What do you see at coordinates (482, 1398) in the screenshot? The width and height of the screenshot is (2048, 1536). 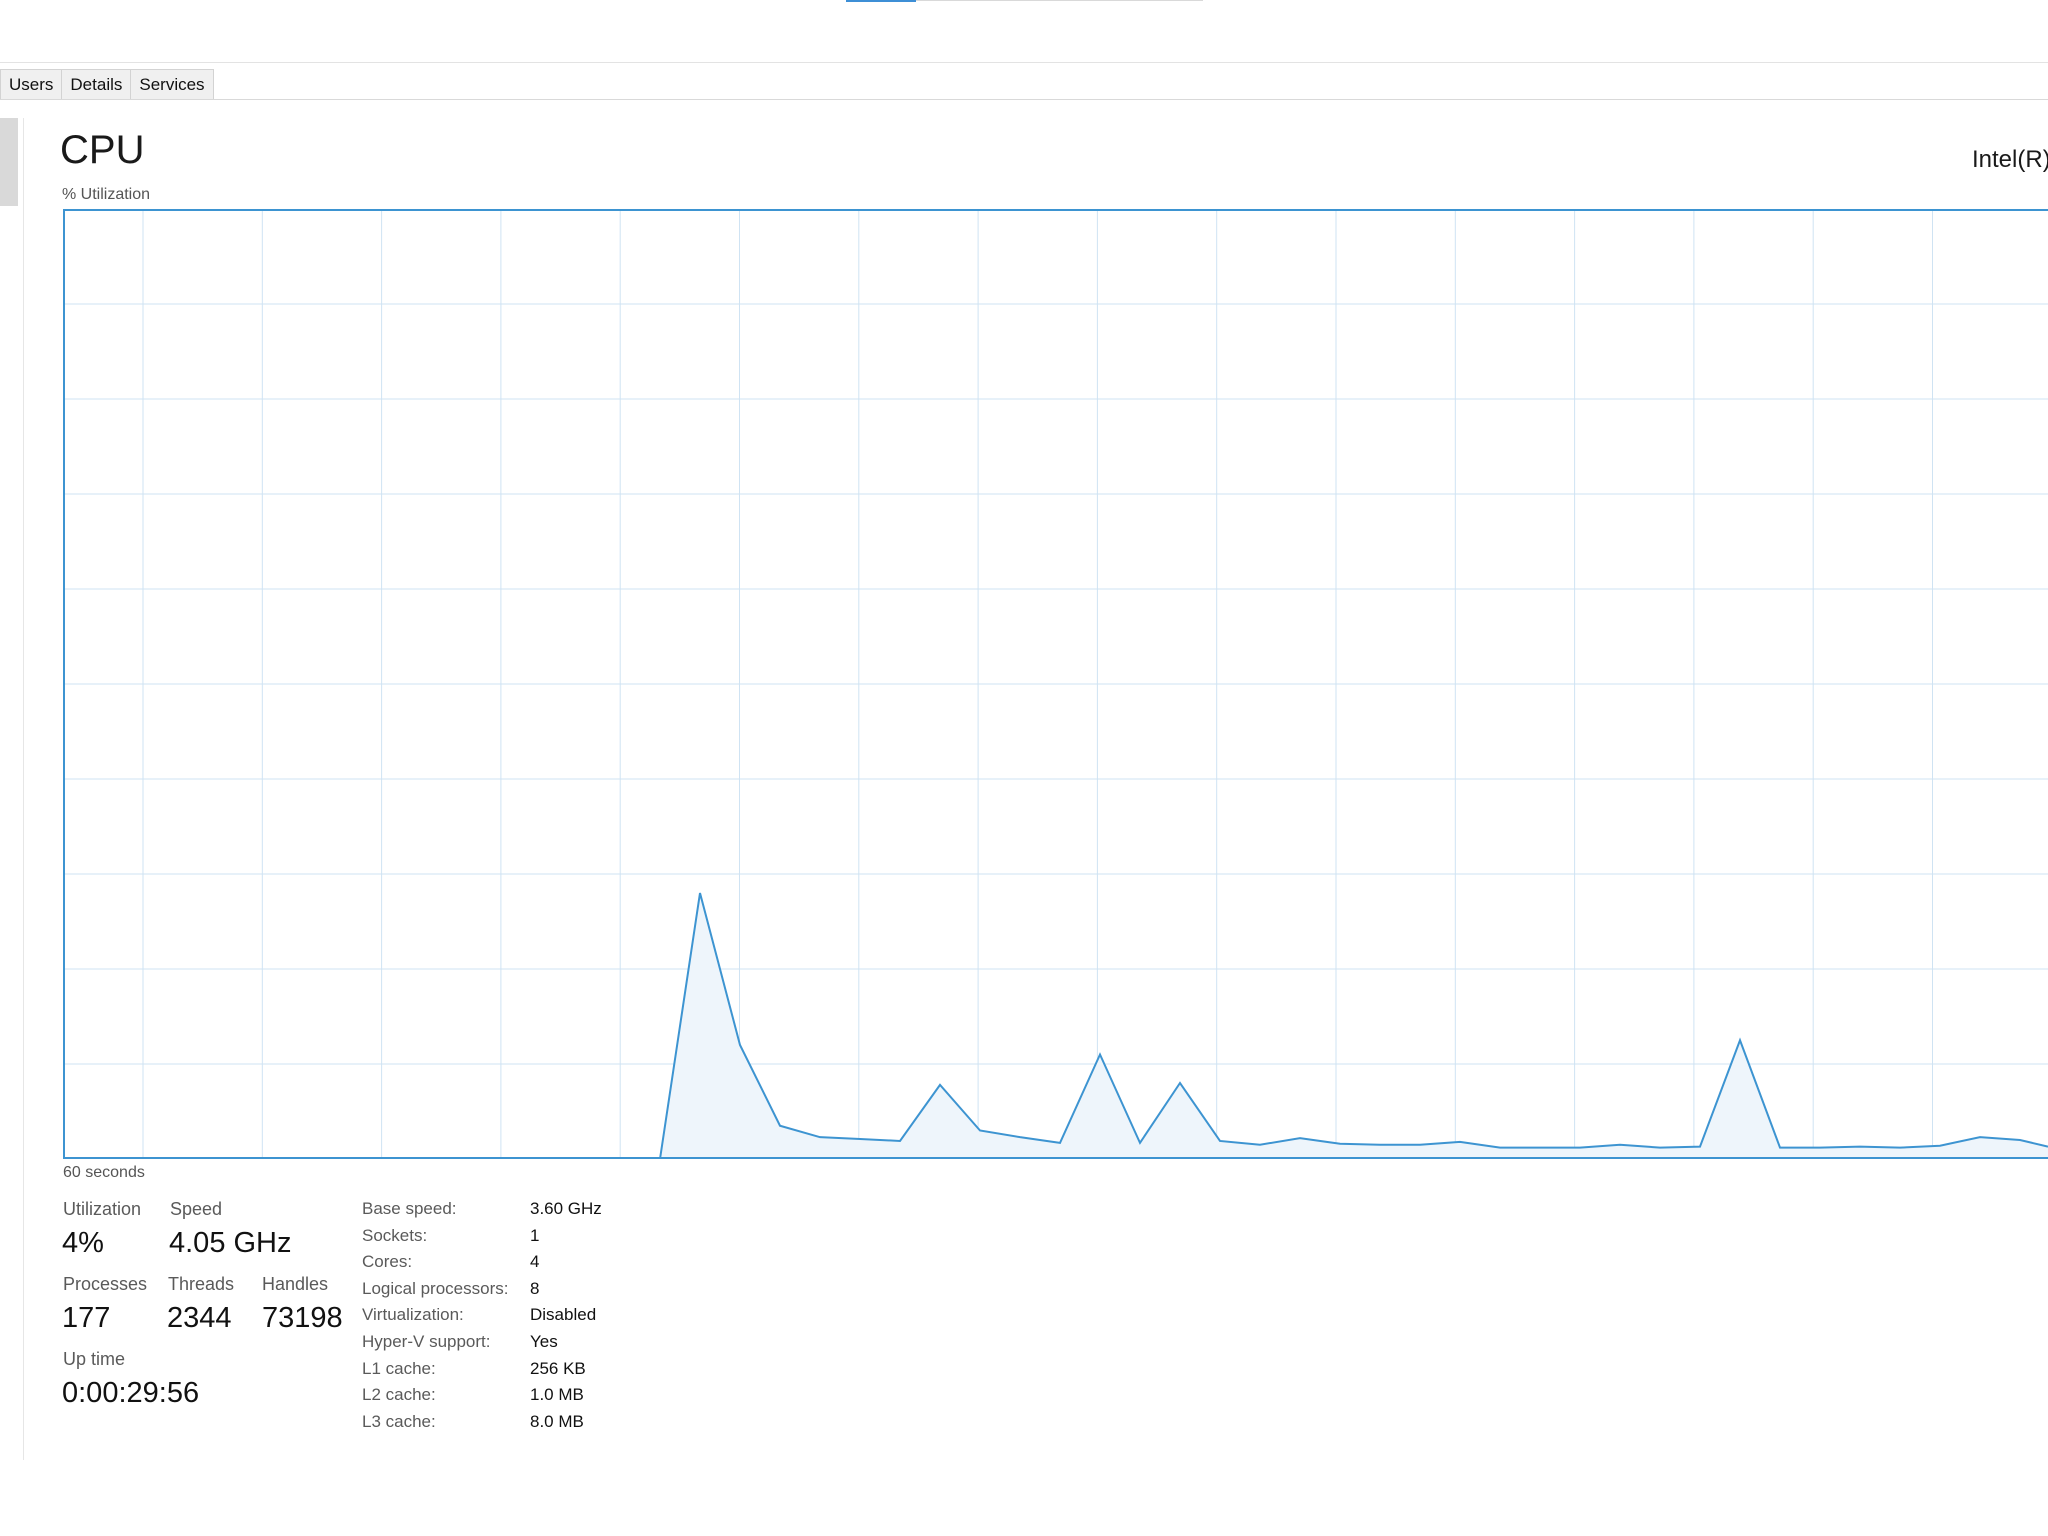 I see `spec-row: L2 cache: 1.0 MB` at bounding box center [482, 1398].